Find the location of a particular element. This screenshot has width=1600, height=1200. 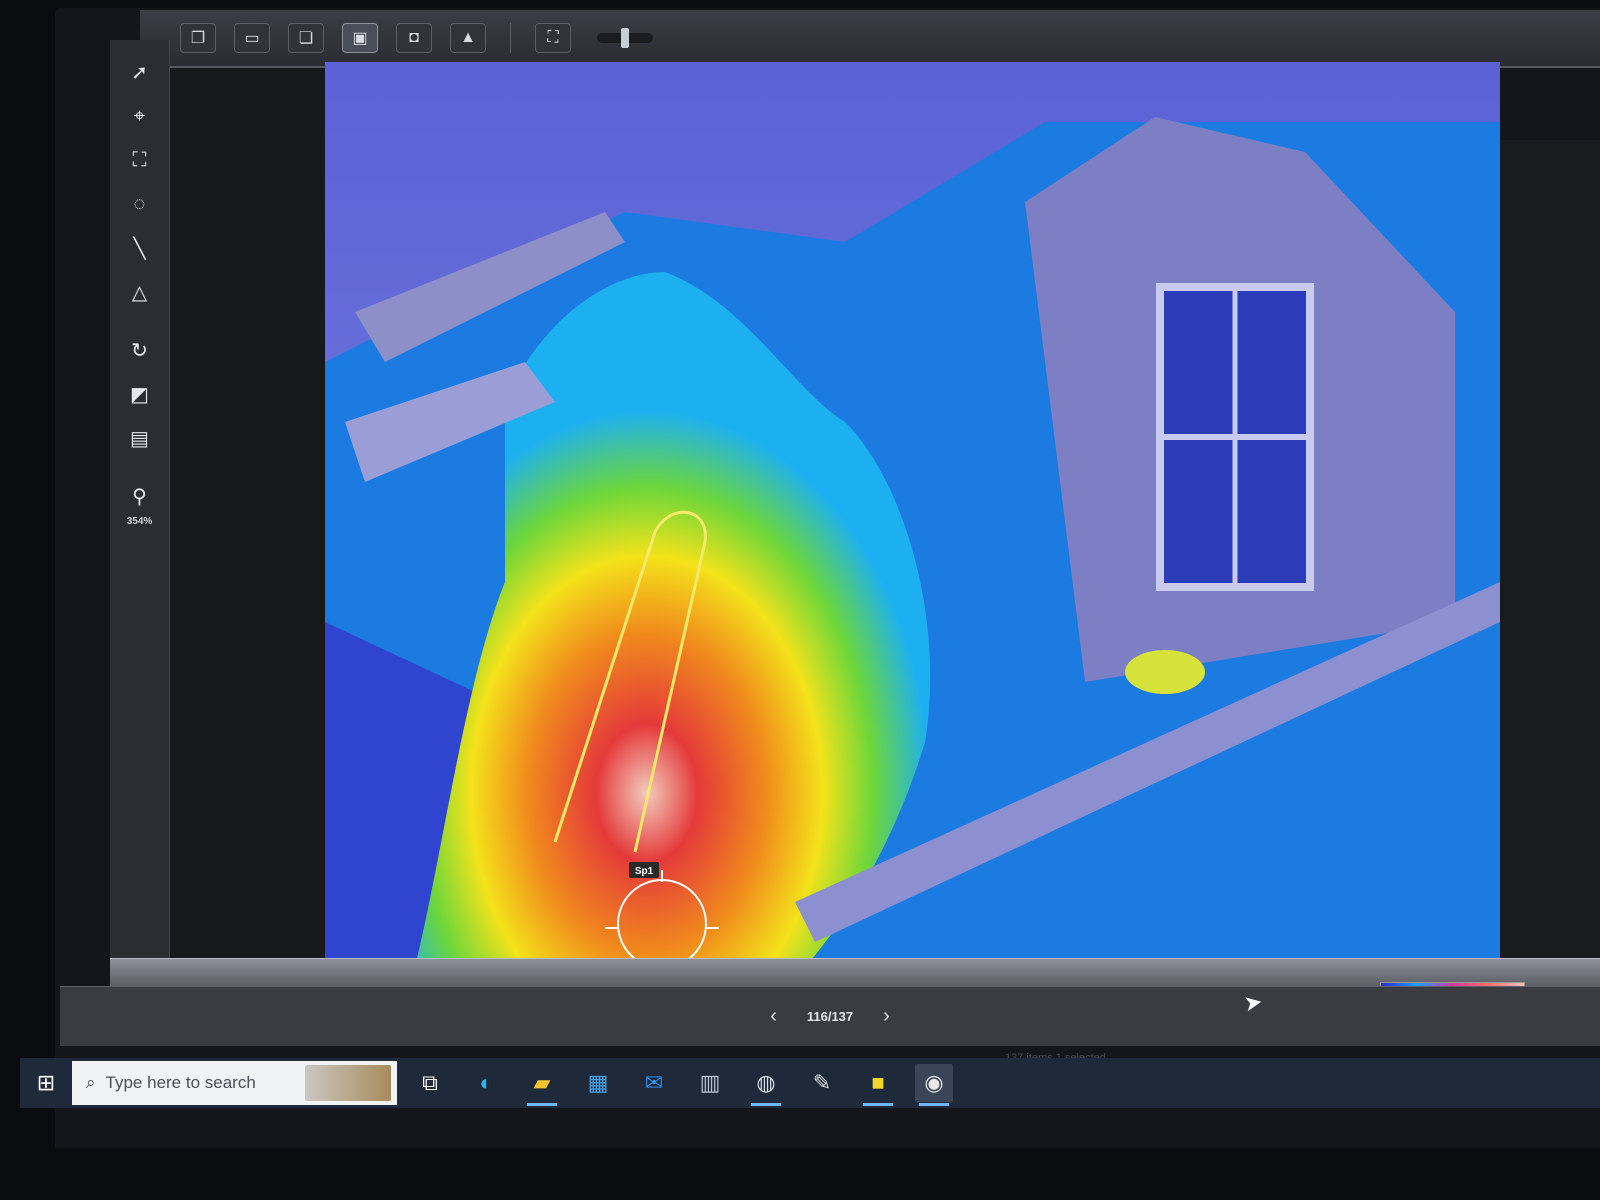

line-tool-icon: ╲ is located at coordinates (140, 248).